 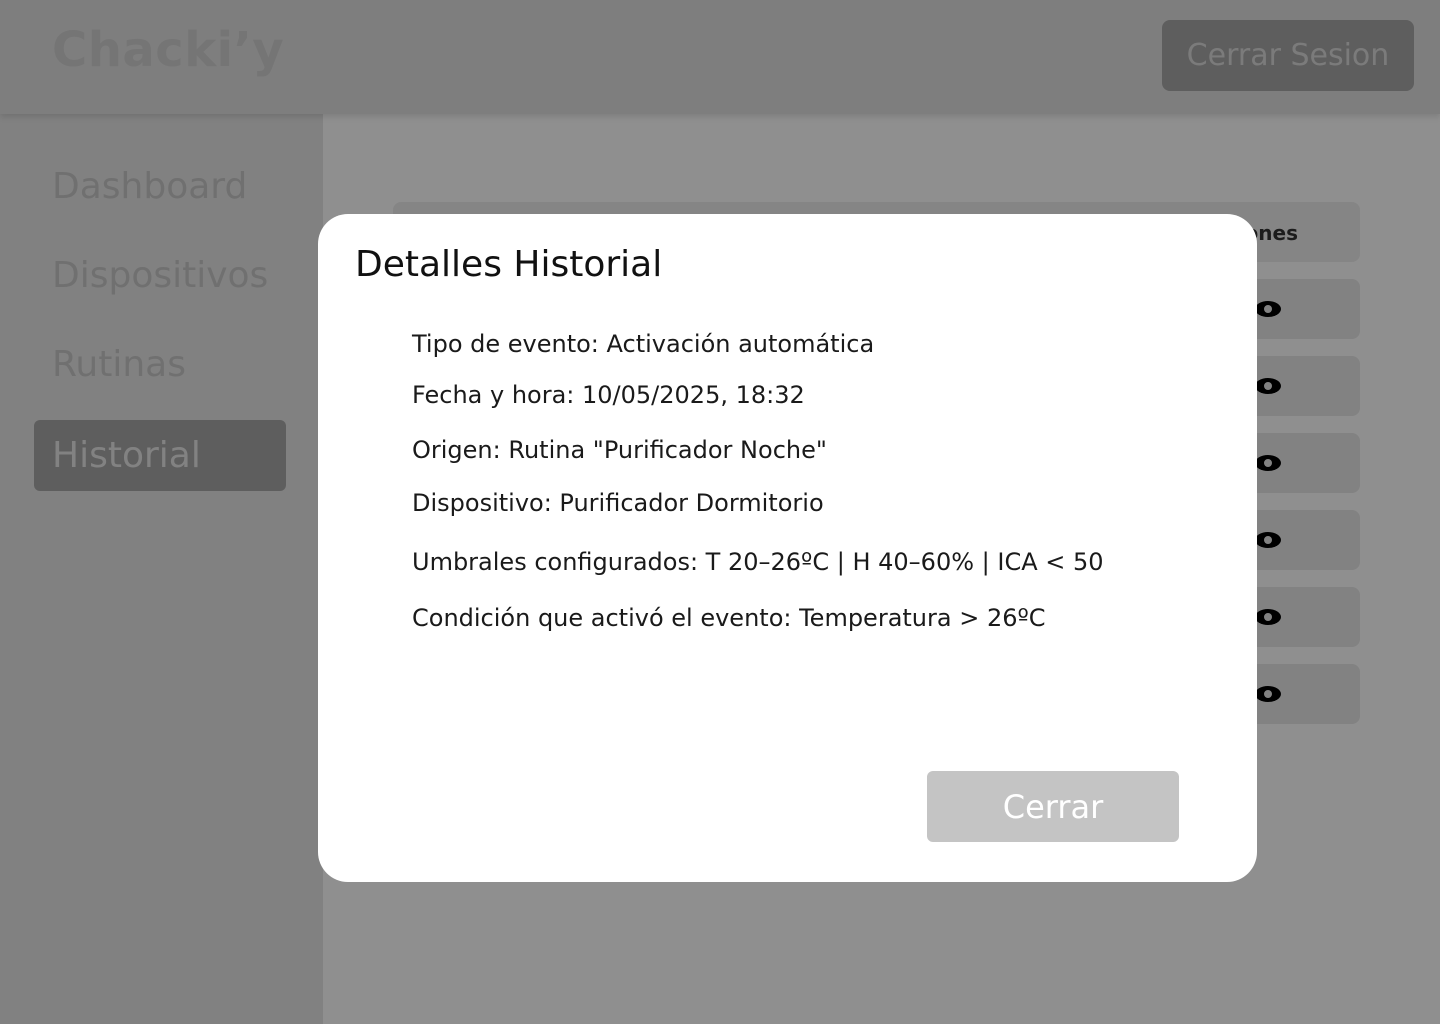 I want to click on detail-datetime: Fecha y hora: 10/05/2025, 18:32, so click(x=608, y=395).